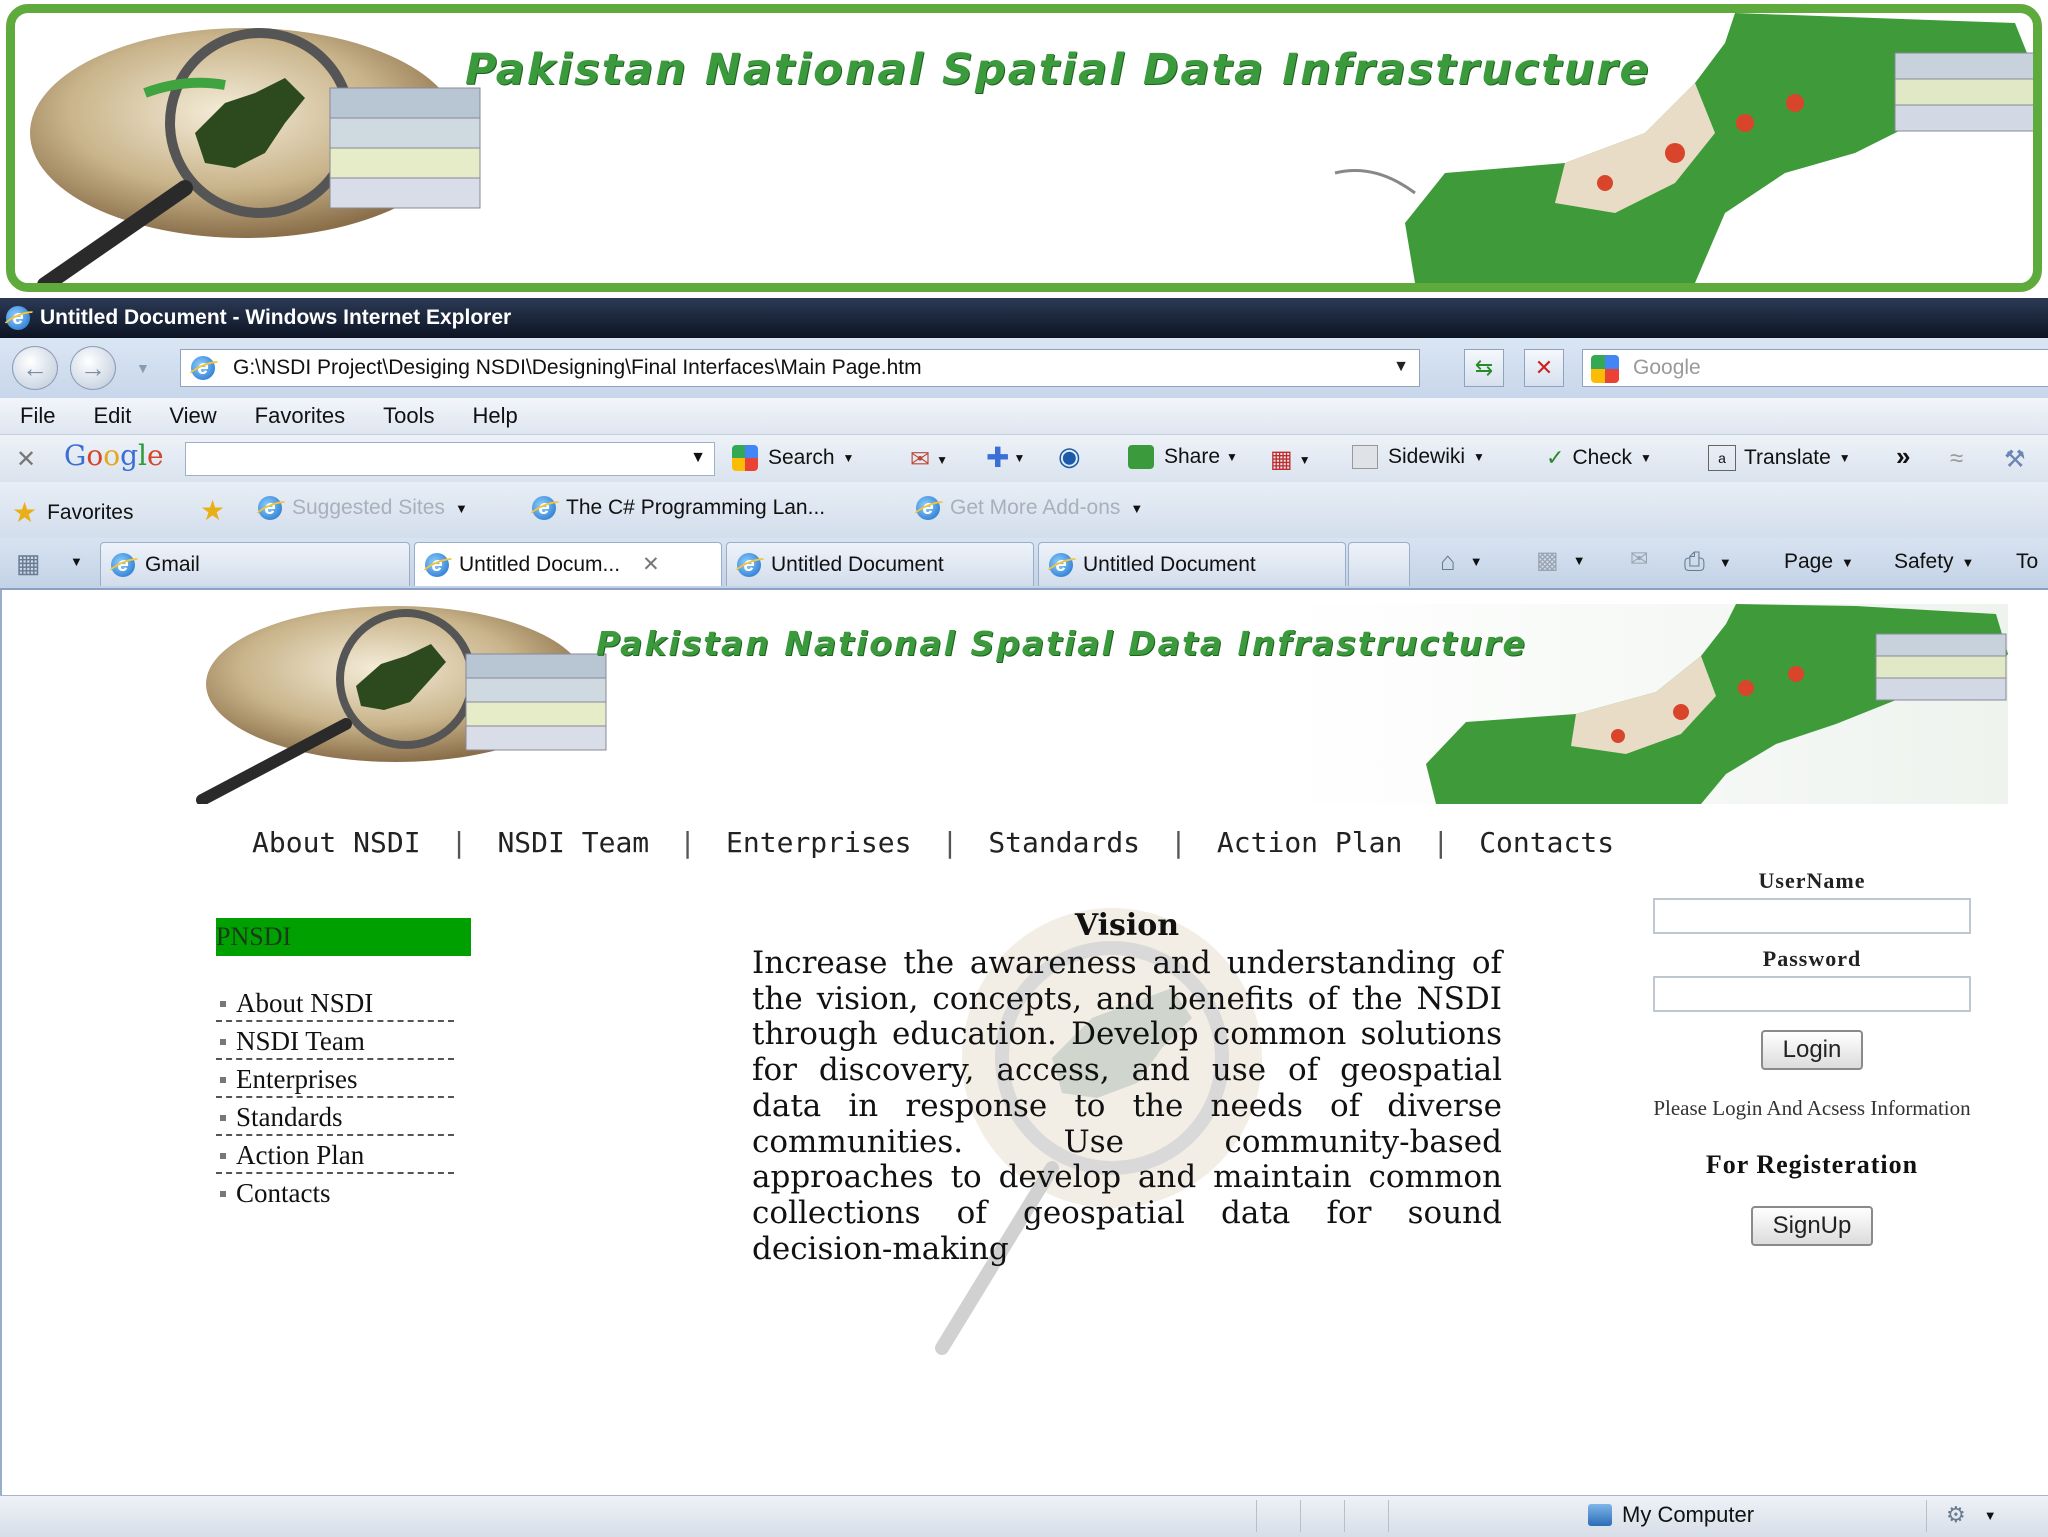 The width and height of the screenshot is (2048, 1537). What do you see at coordinates (1815, 368) in the screenshot?
I see `search-input: Google` at bounding box center [1815, 368].